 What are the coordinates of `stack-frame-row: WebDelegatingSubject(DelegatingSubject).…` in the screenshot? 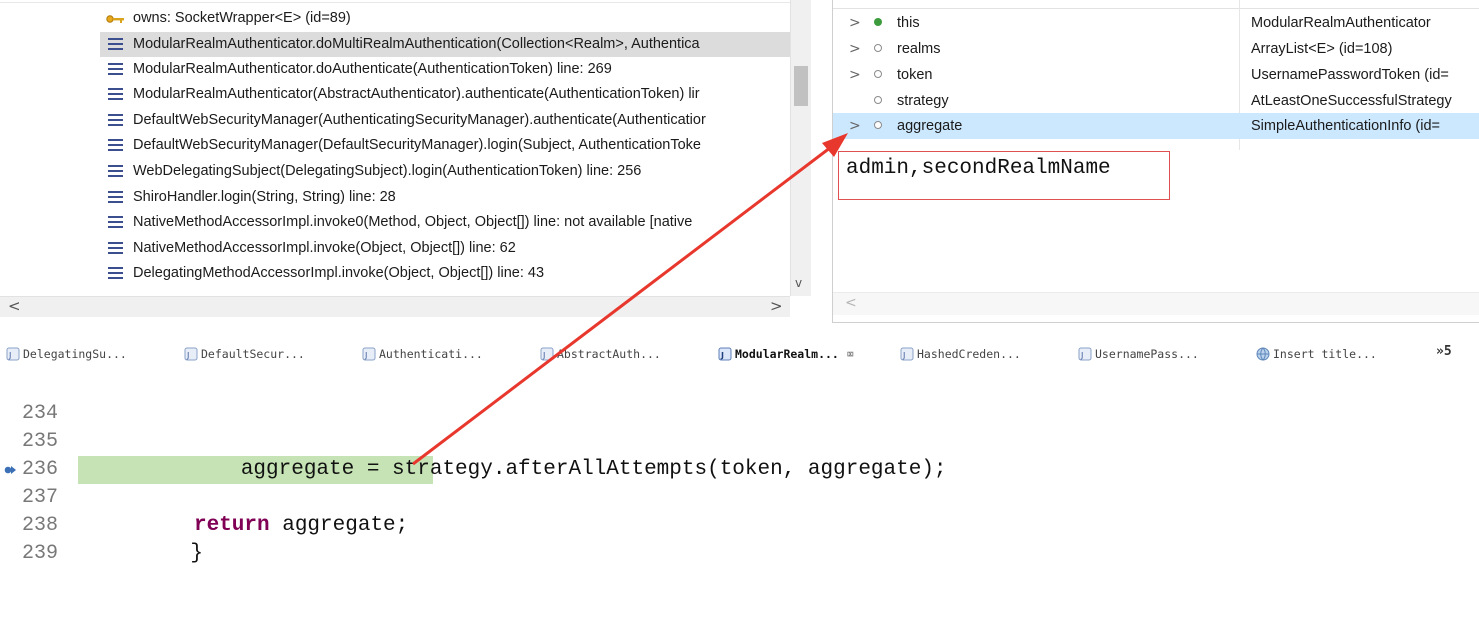 It's located at (445, 171).